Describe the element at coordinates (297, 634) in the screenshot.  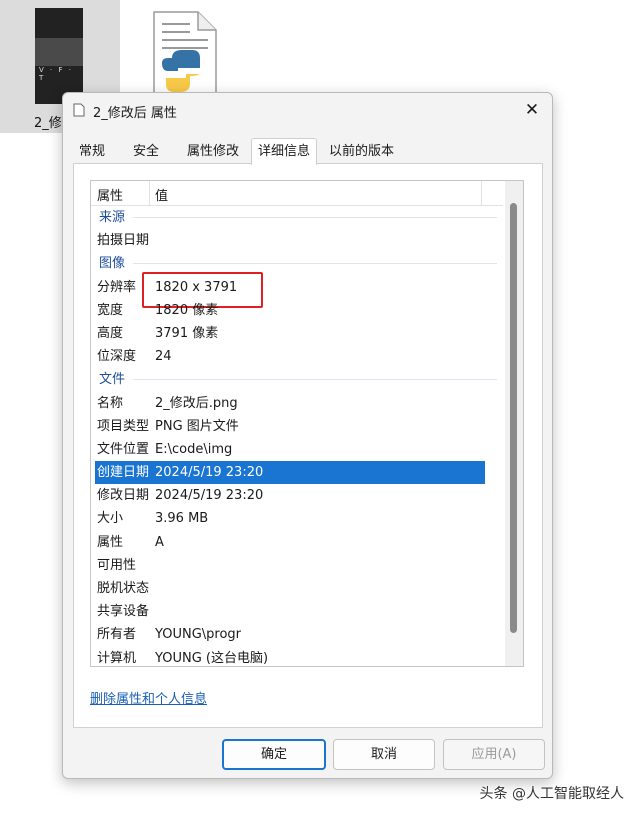
I see `property-row: 所有者 YOUNG\progr` at that location.